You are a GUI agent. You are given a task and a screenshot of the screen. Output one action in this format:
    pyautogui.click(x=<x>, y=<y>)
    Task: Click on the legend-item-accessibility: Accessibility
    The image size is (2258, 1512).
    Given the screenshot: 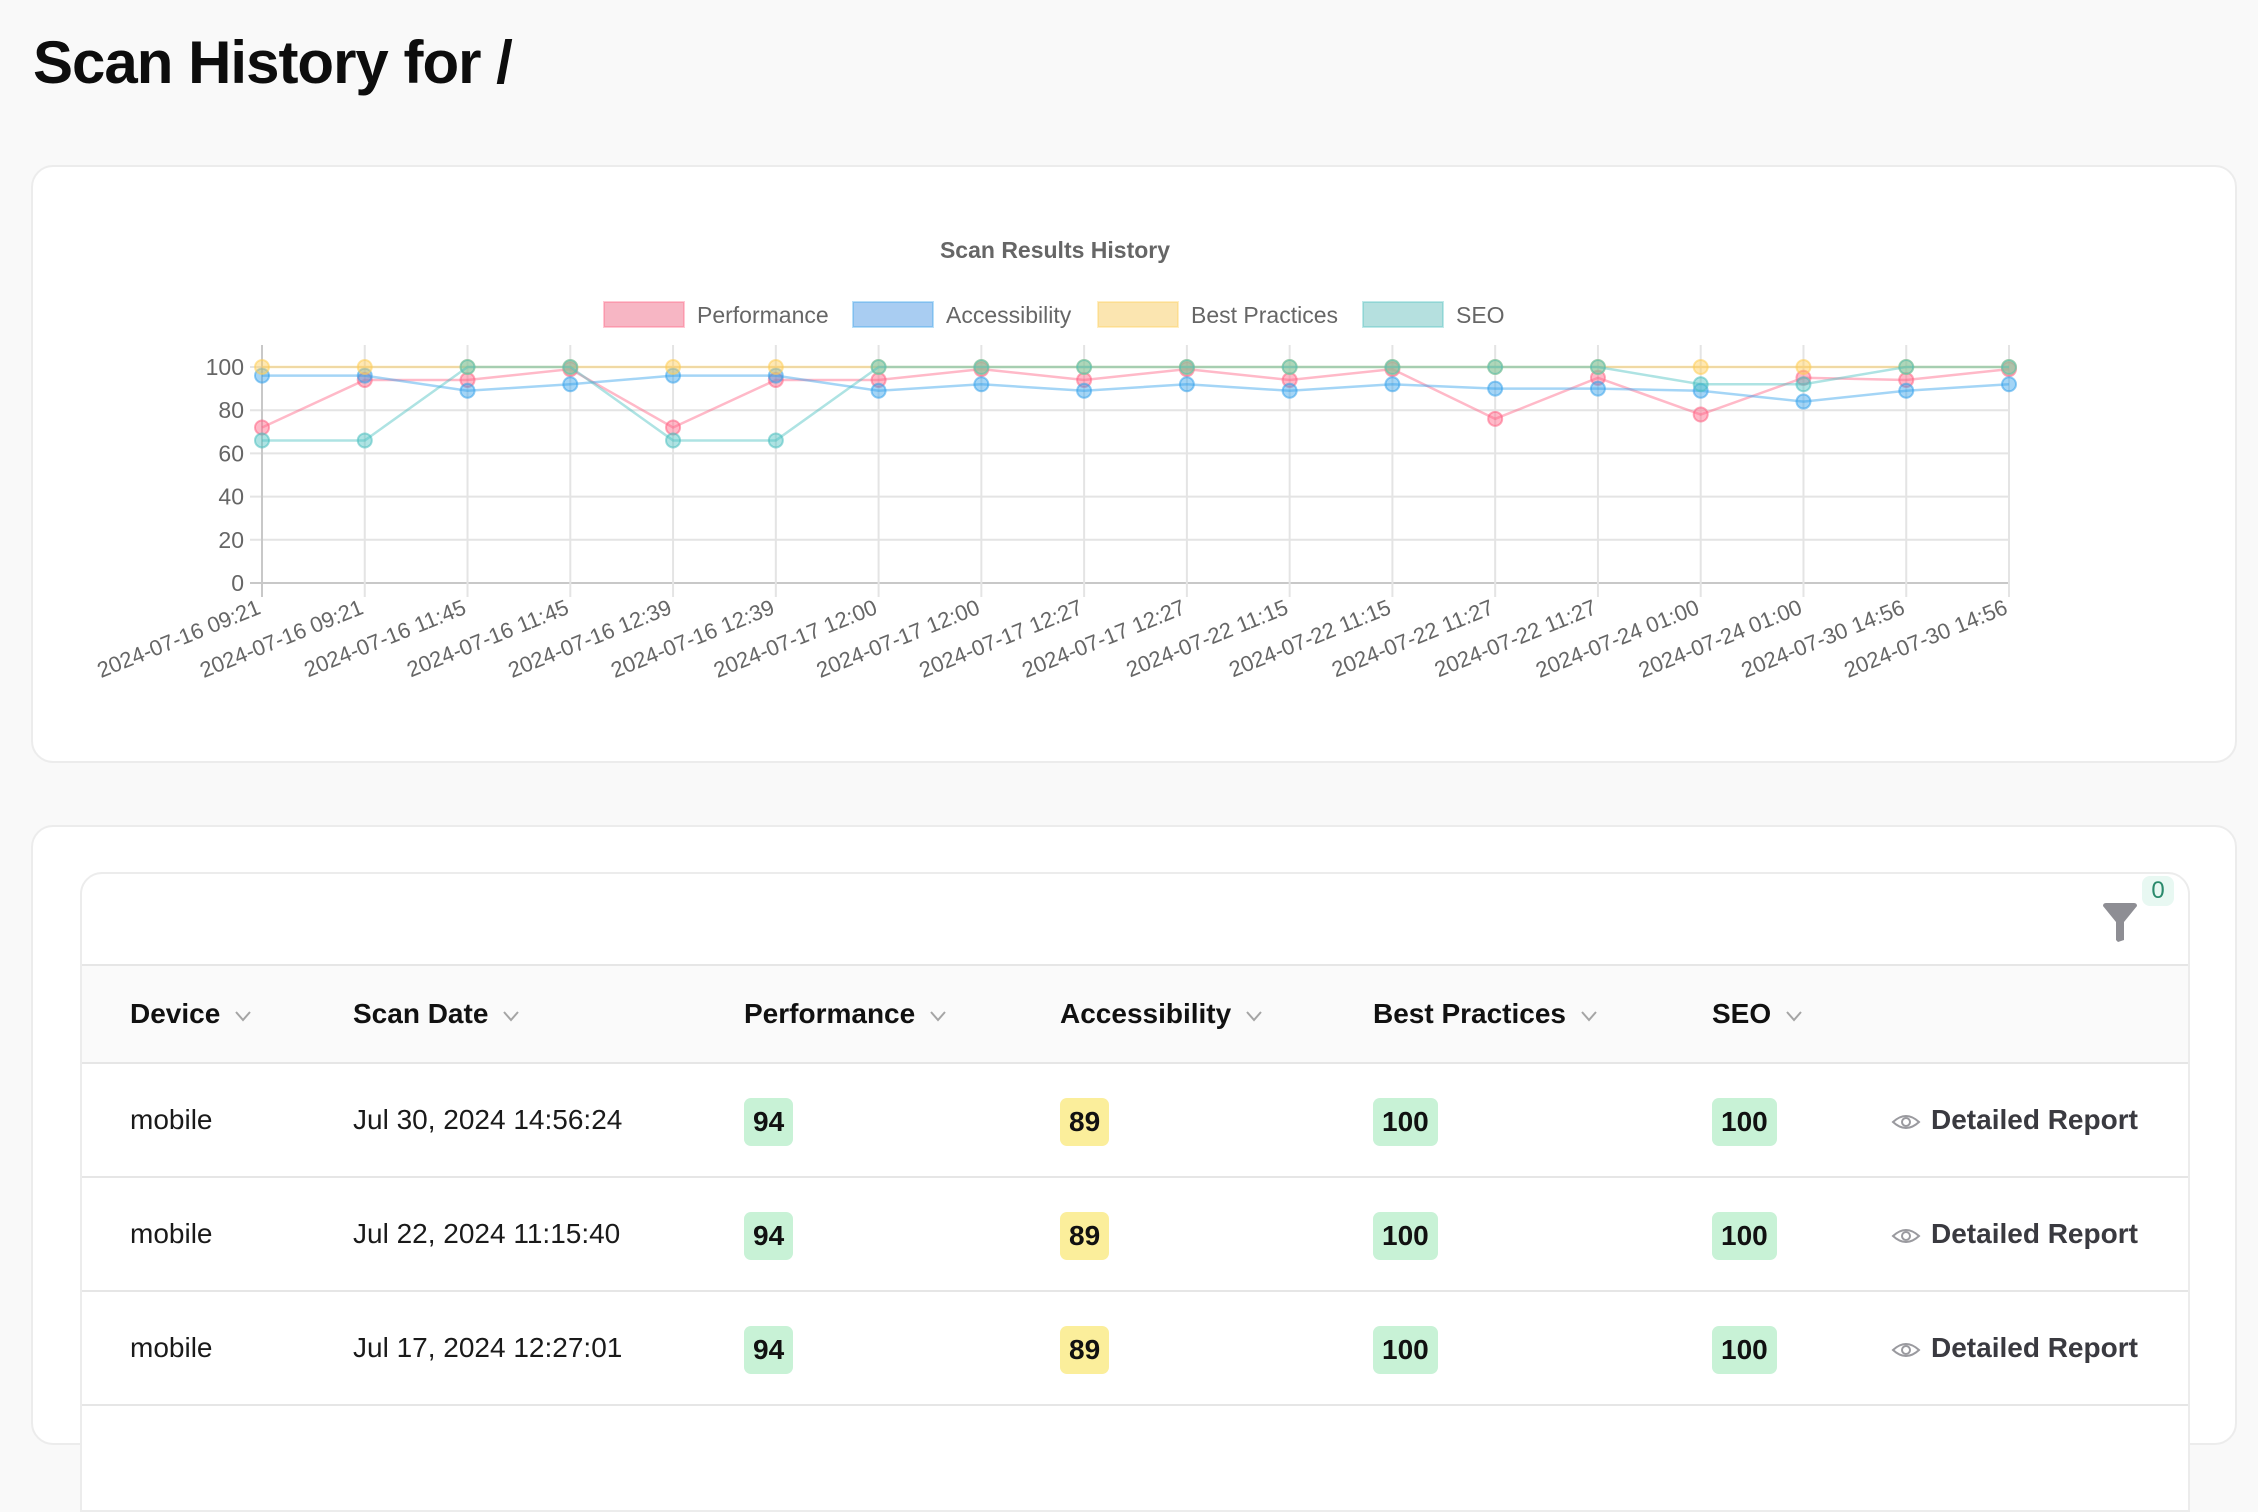 What is the action you would take?
    pyautogui.click(x=962, y=314)
    